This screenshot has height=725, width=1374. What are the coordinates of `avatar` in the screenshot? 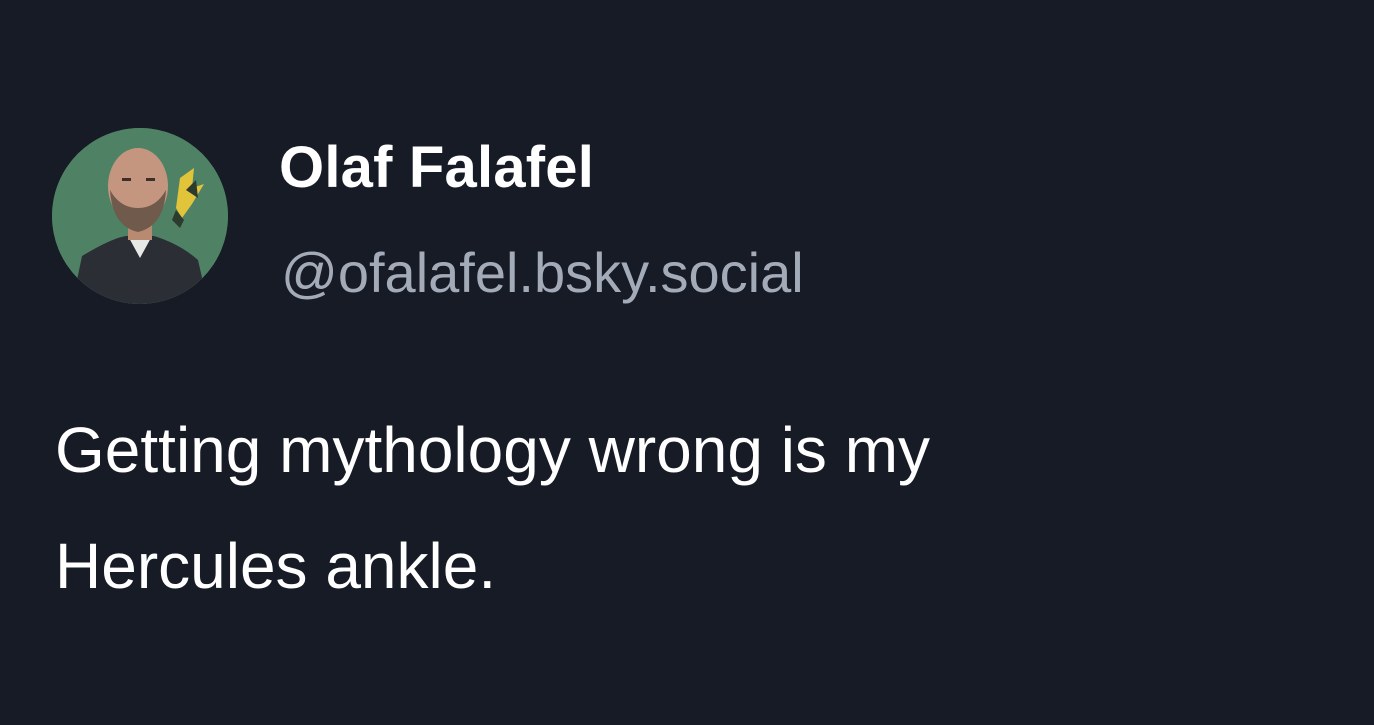 It's located at (140, 216).